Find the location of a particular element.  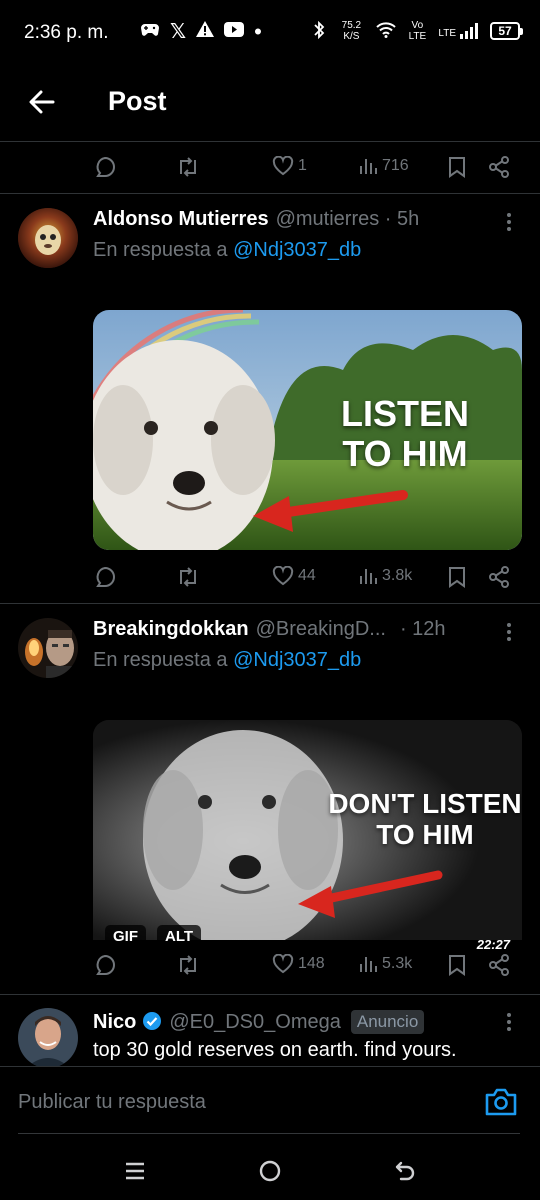

arrow-left-icon is located at coordinates (42, 102).